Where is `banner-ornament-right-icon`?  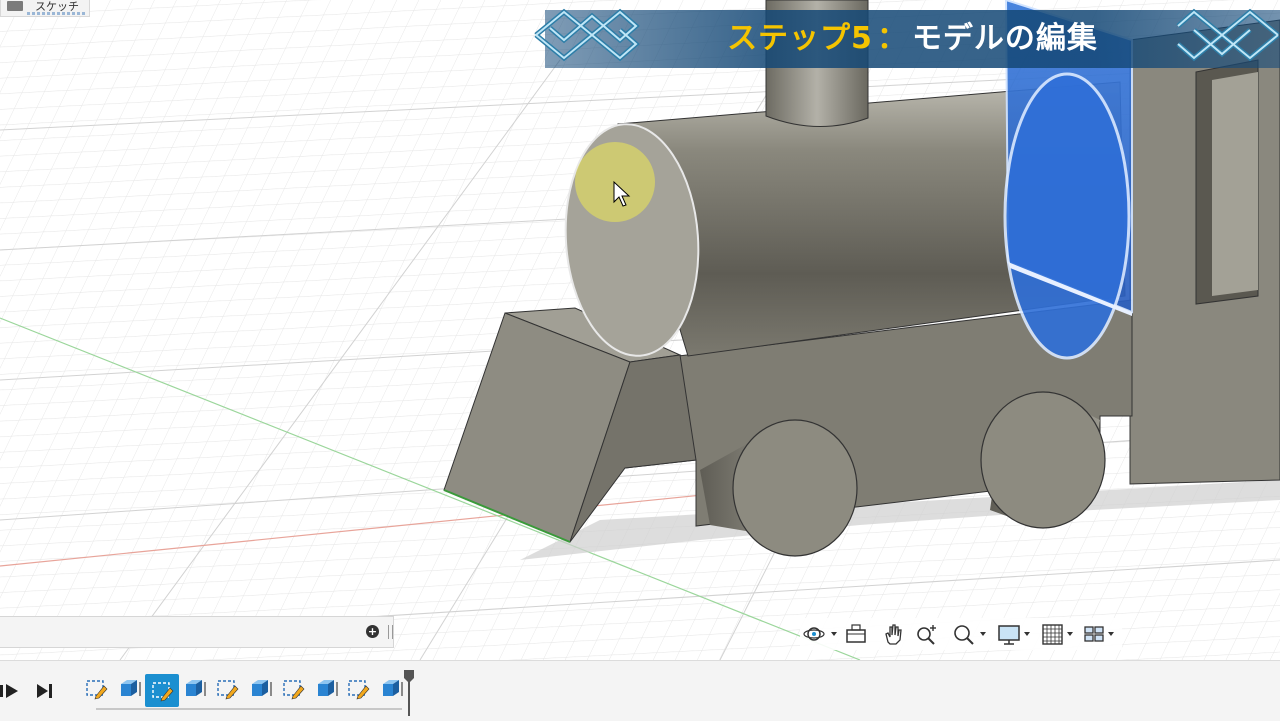
banner-ornament-right-icon is located at coordinates (1228, 35).